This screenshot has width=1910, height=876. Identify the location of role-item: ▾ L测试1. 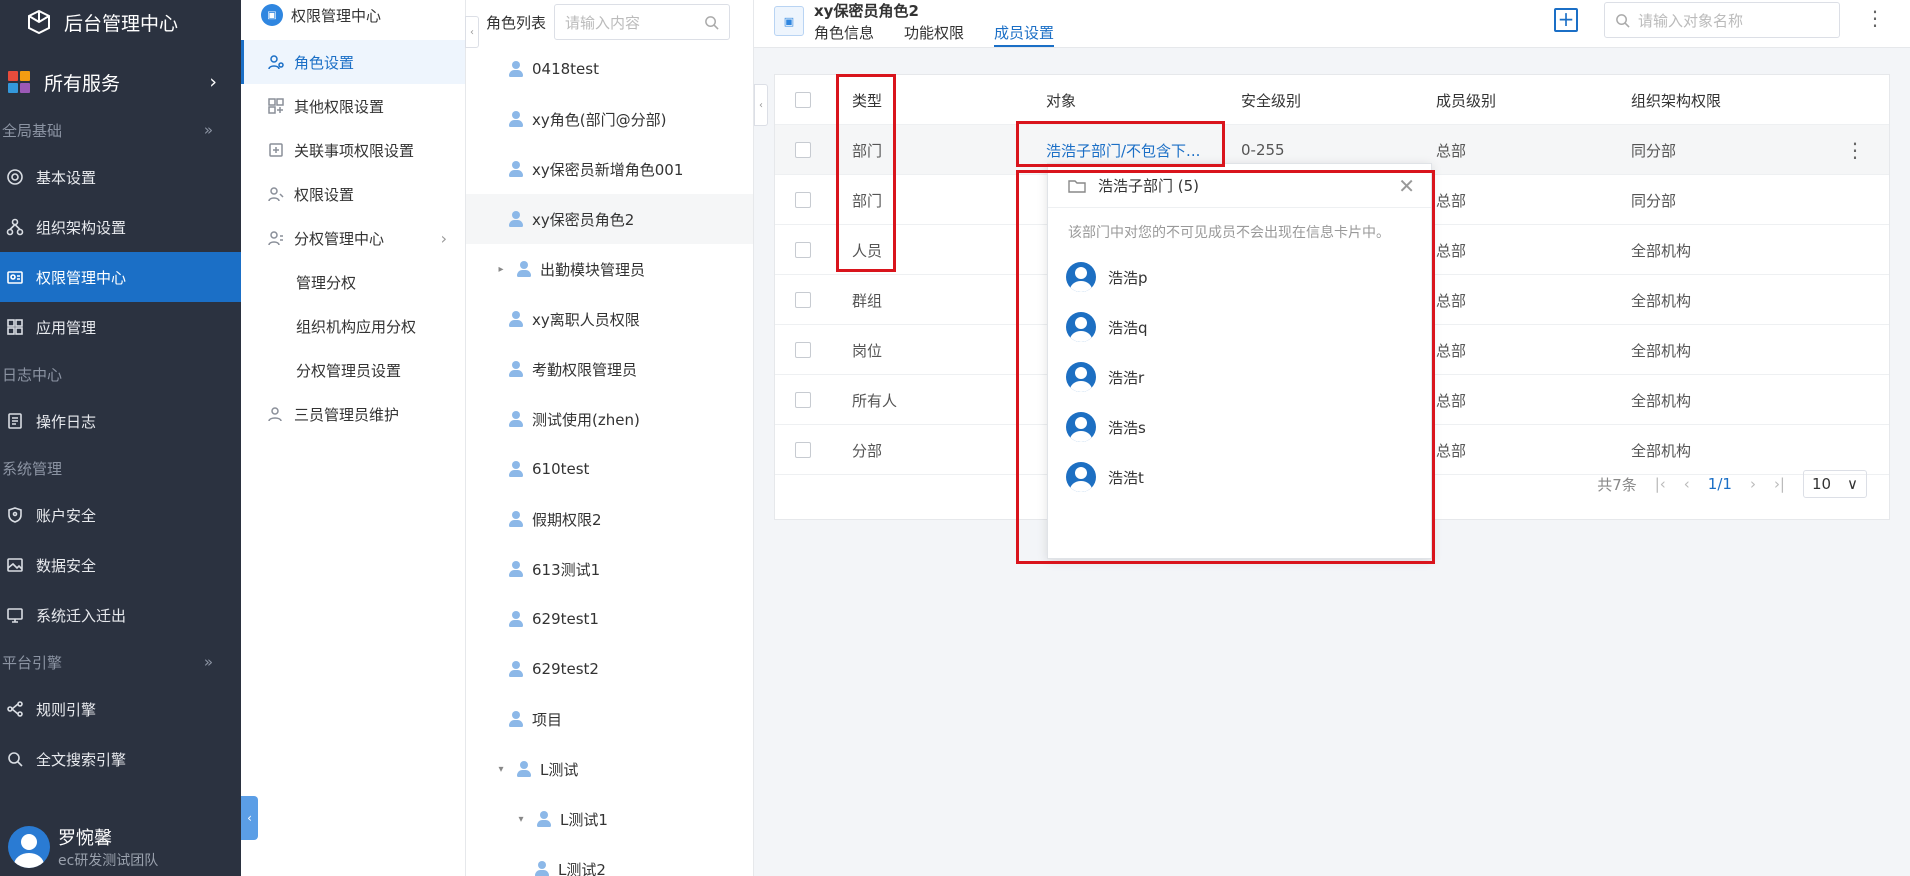
(609, 819).